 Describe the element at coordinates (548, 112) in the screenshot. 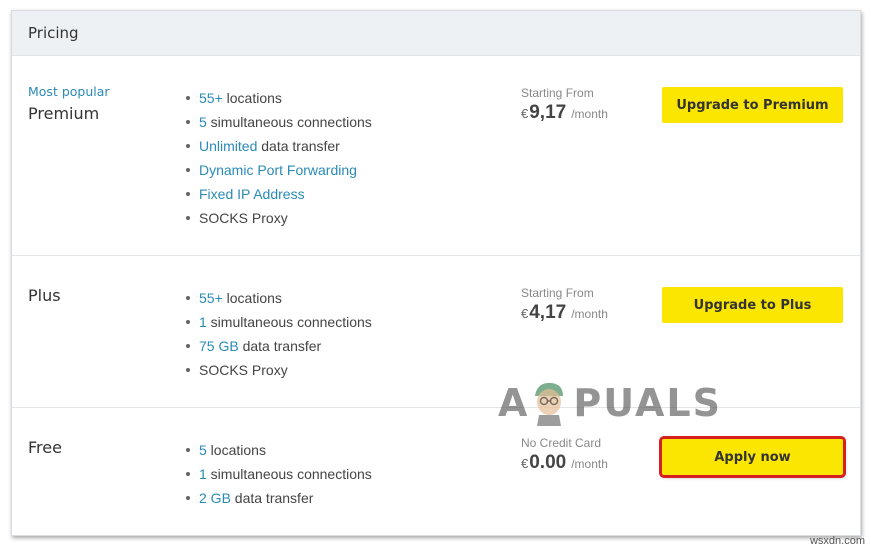

I see `price-amount: 9,17` at that location.